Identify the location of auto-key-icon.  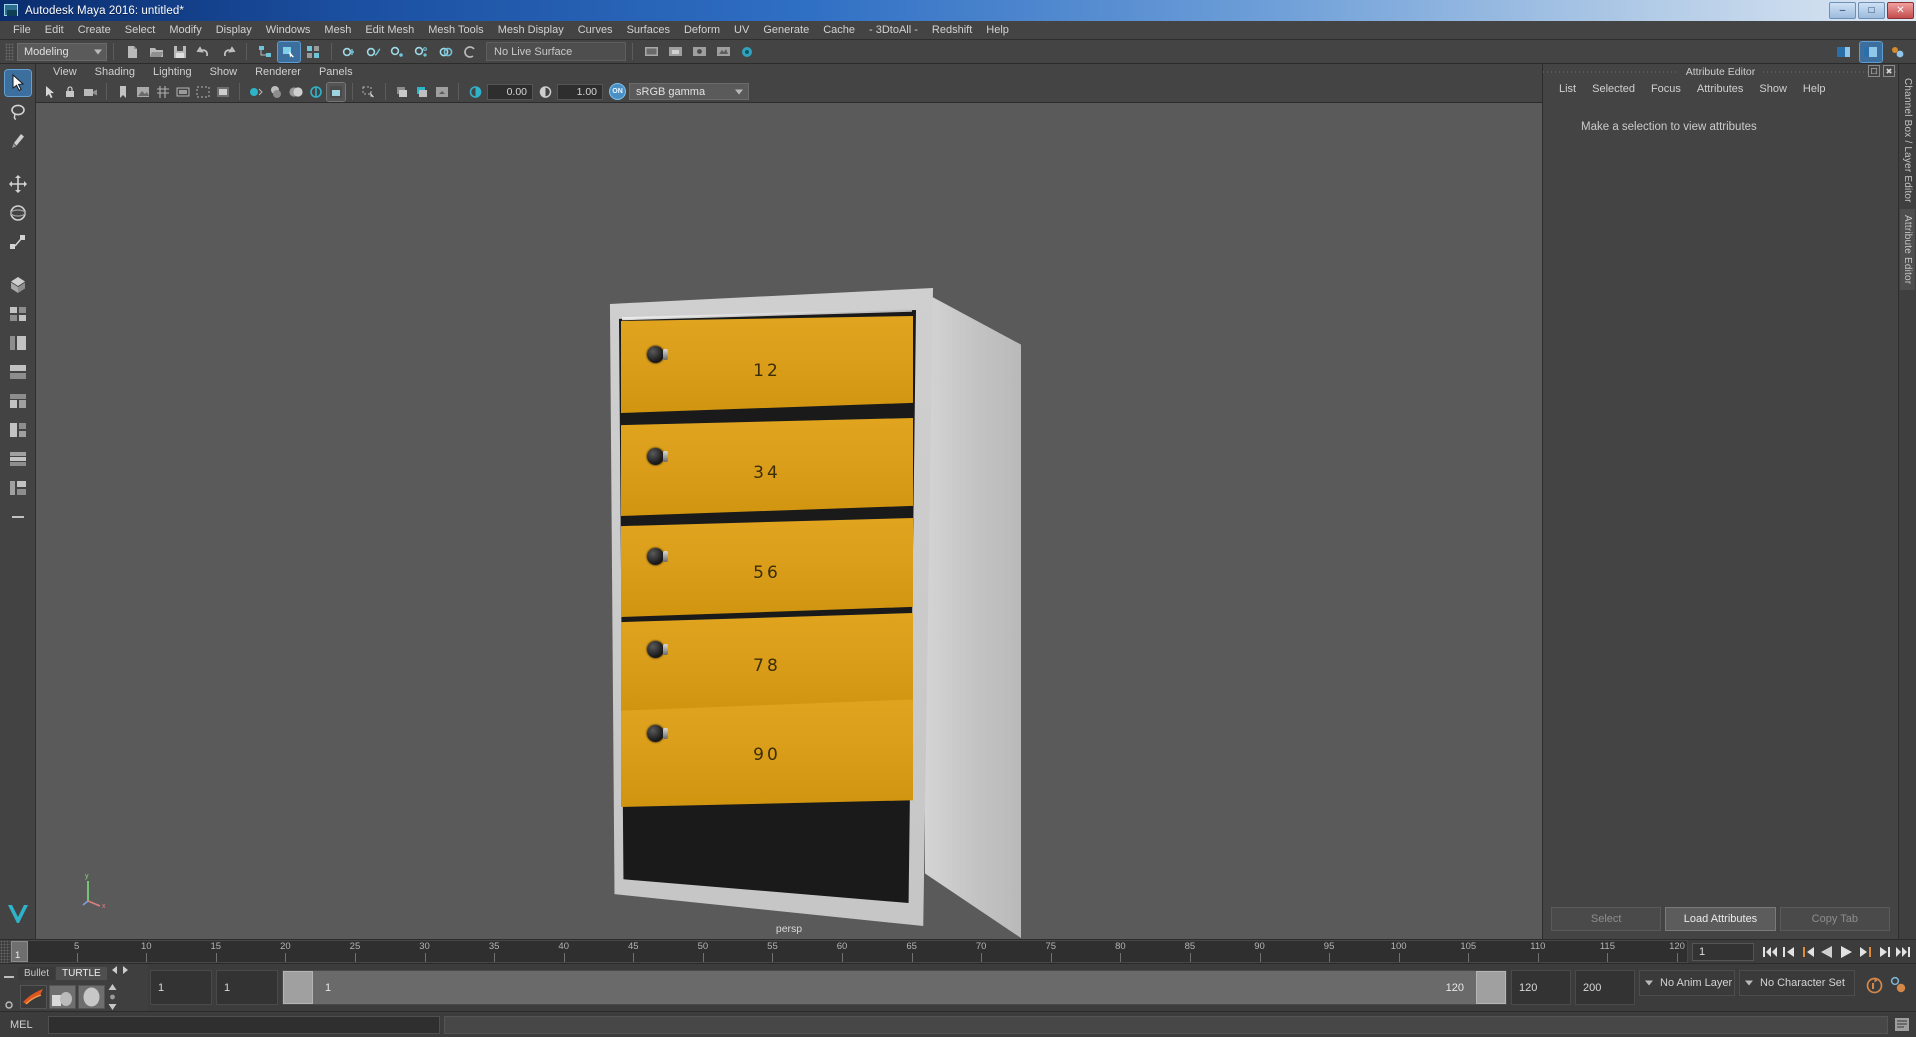
(1874, 988).